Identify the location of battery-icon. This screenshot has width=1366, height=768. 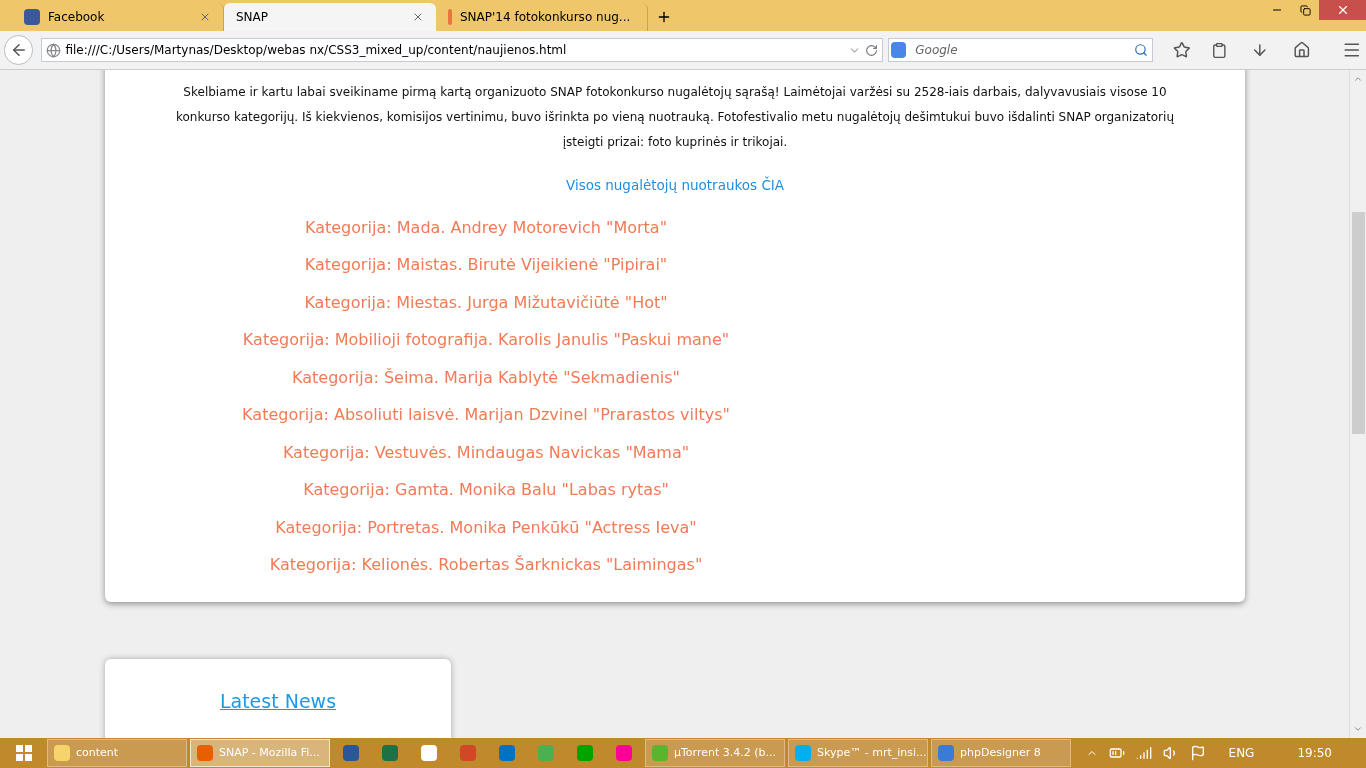
(1116, 753).